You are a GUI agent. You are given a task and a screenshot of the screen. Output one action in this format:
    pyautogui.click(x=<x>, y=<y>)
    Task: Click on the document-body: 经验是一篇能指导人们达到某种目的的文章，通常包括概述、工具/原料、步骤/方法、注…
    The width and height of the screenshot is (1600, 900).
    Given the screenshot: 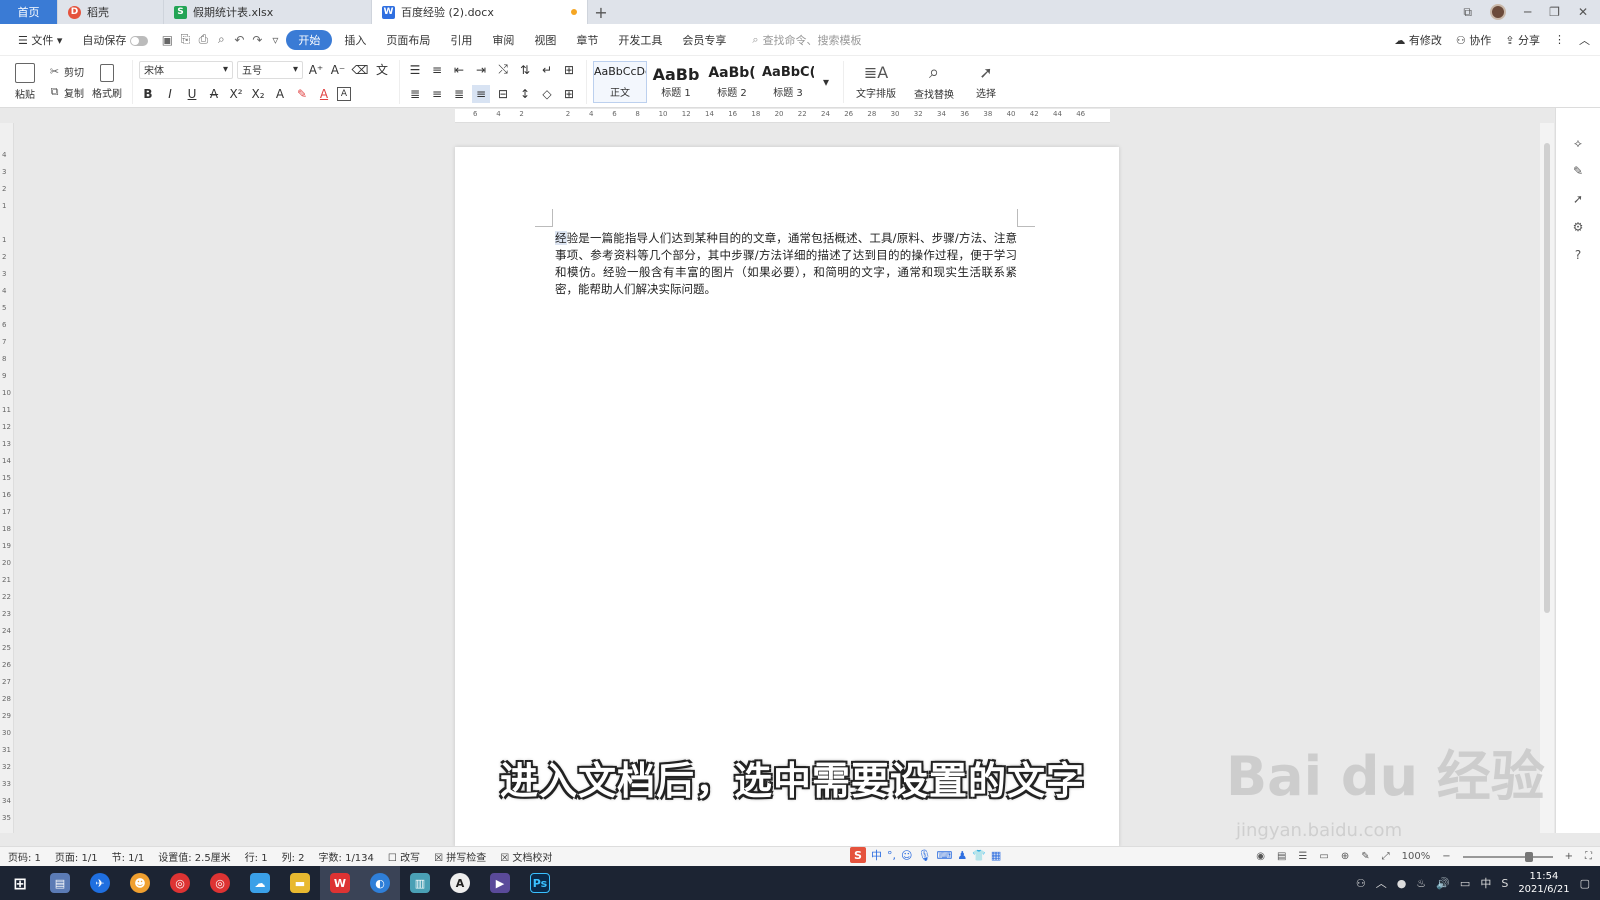 What is the action you would take?
    pyautogui.click(x=786, y=264)
    